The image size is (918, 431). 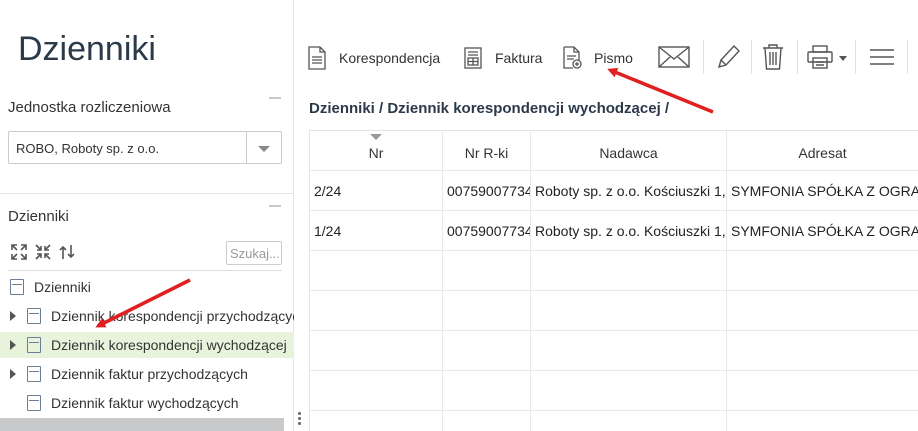 What do you see at coordinates (317, 58) in the screenshot?
I see `document-icon` at bounding box center [317, 58].